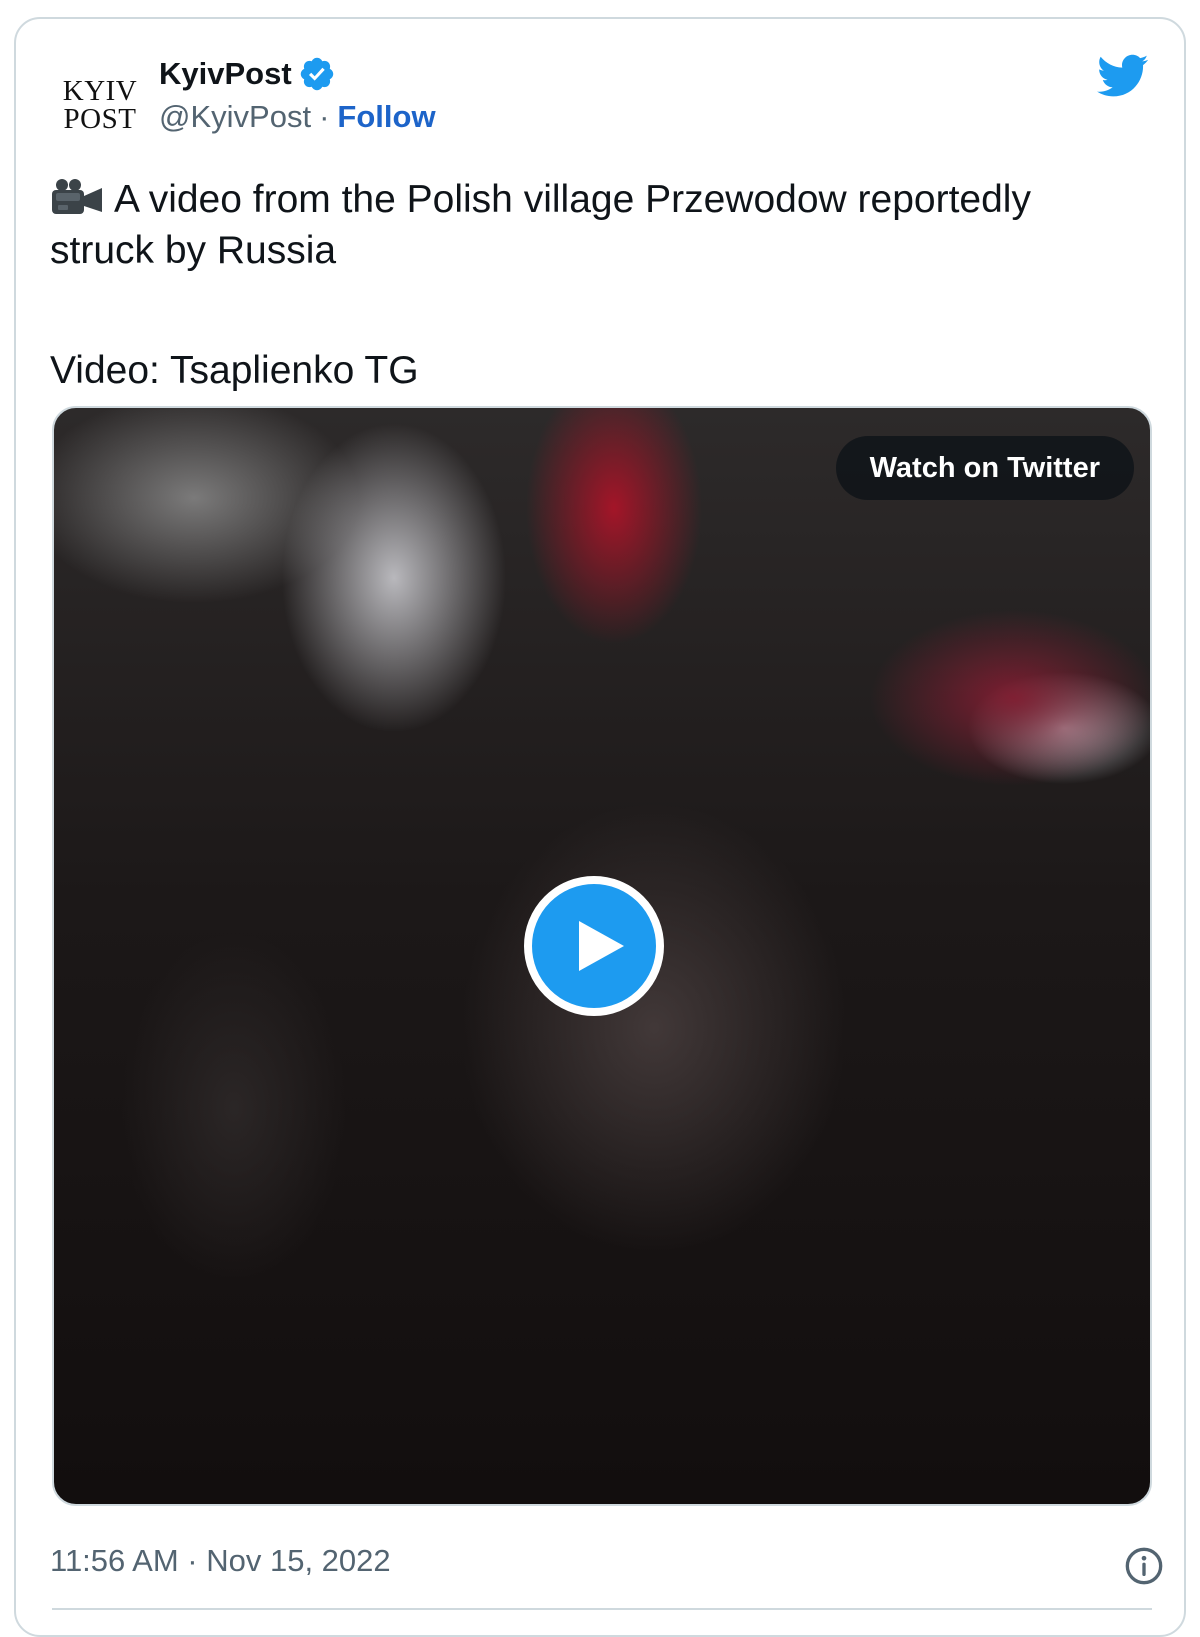 This screenshot has height=1637, width=1200. Describe the element at coordinates (316, 74) in the screenshot. I see `verified-badge-icon` at that location.